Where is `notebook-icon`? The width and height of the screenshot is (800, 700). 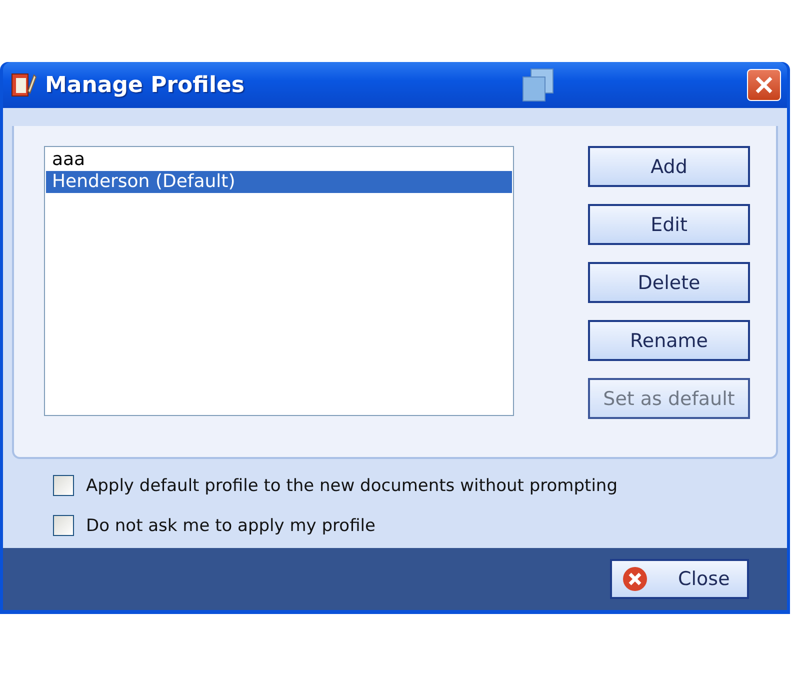 notebook-icon is located at coordinates (24, 85).